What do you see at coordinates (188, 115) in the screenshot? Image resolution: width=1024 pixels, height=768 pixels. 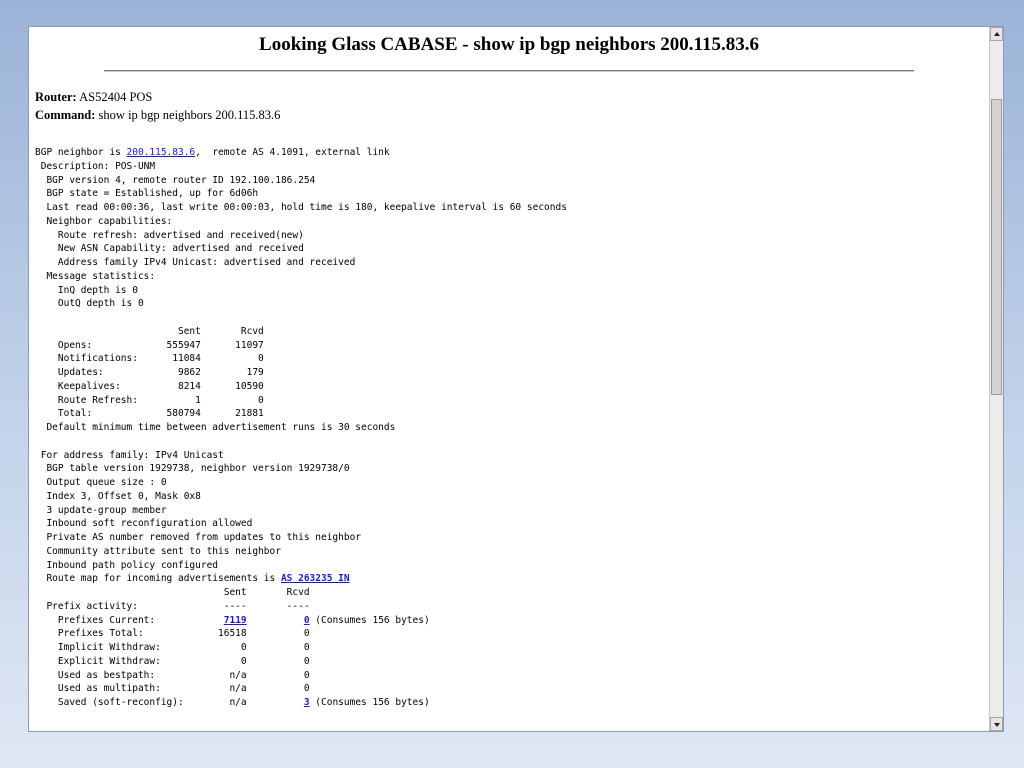 I see `command-value: show ip bgp neighbors 200.115.83.6` at bounding box center [188, 115].